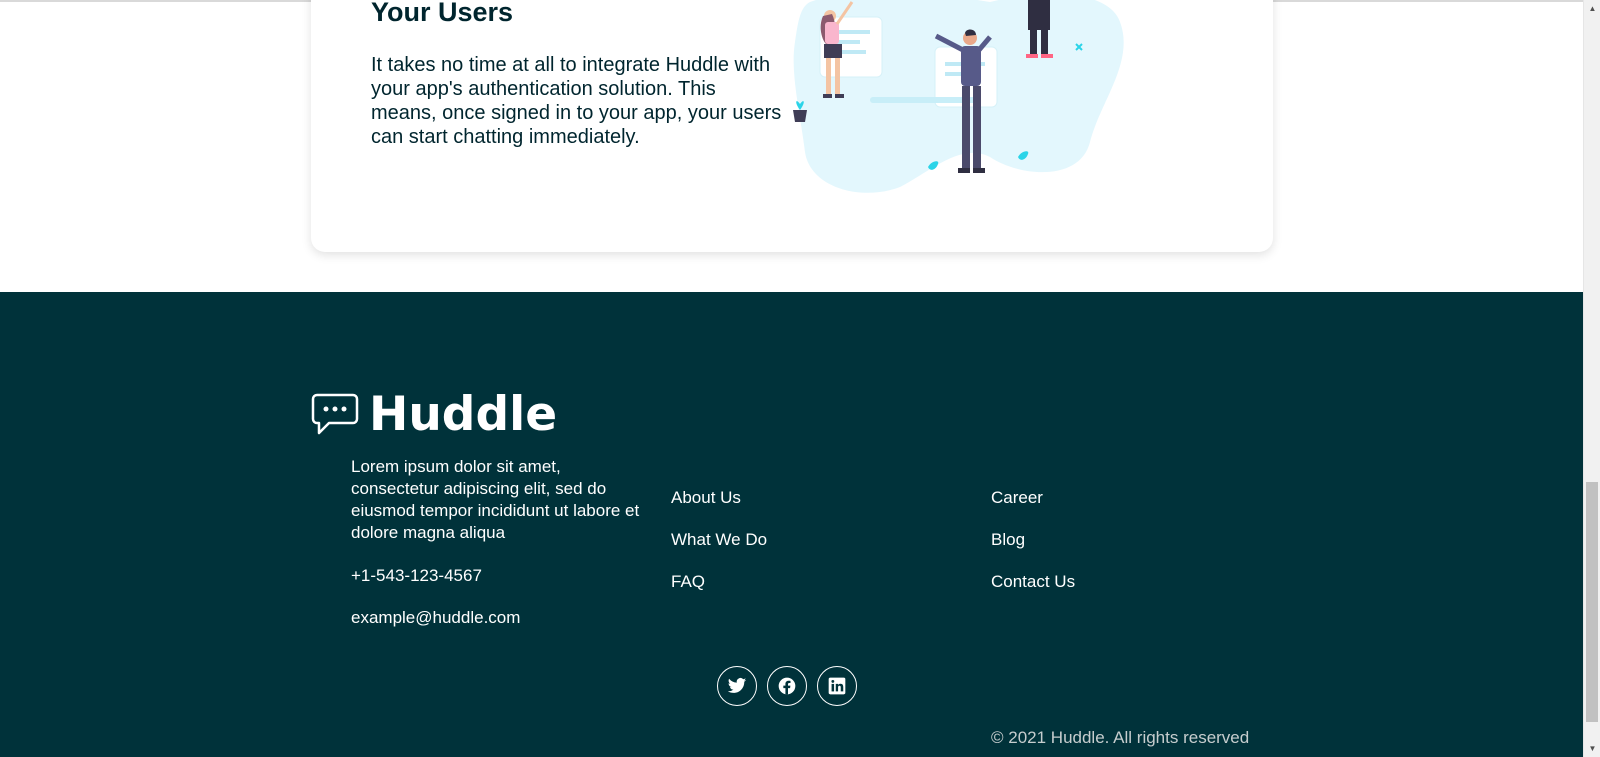  What do you see at coordinates (958, 96) in the screenshot?
I see `people-chatting-illustration` at bounding box center [958, 96].